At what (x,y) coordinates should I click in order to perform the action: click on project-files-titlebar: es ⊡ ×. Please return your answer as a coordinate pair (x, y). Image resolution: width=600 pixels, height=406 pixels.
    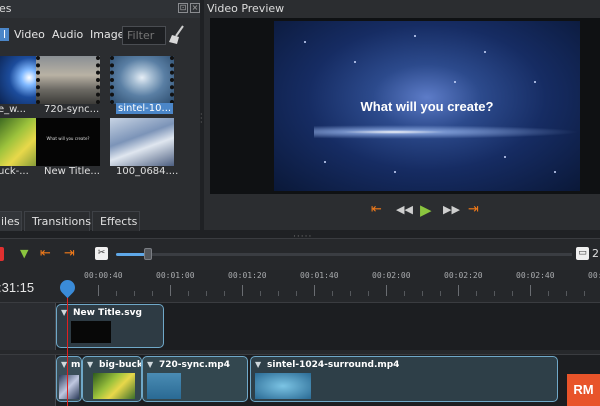
    Looking at the image, I should click on (100, 9).